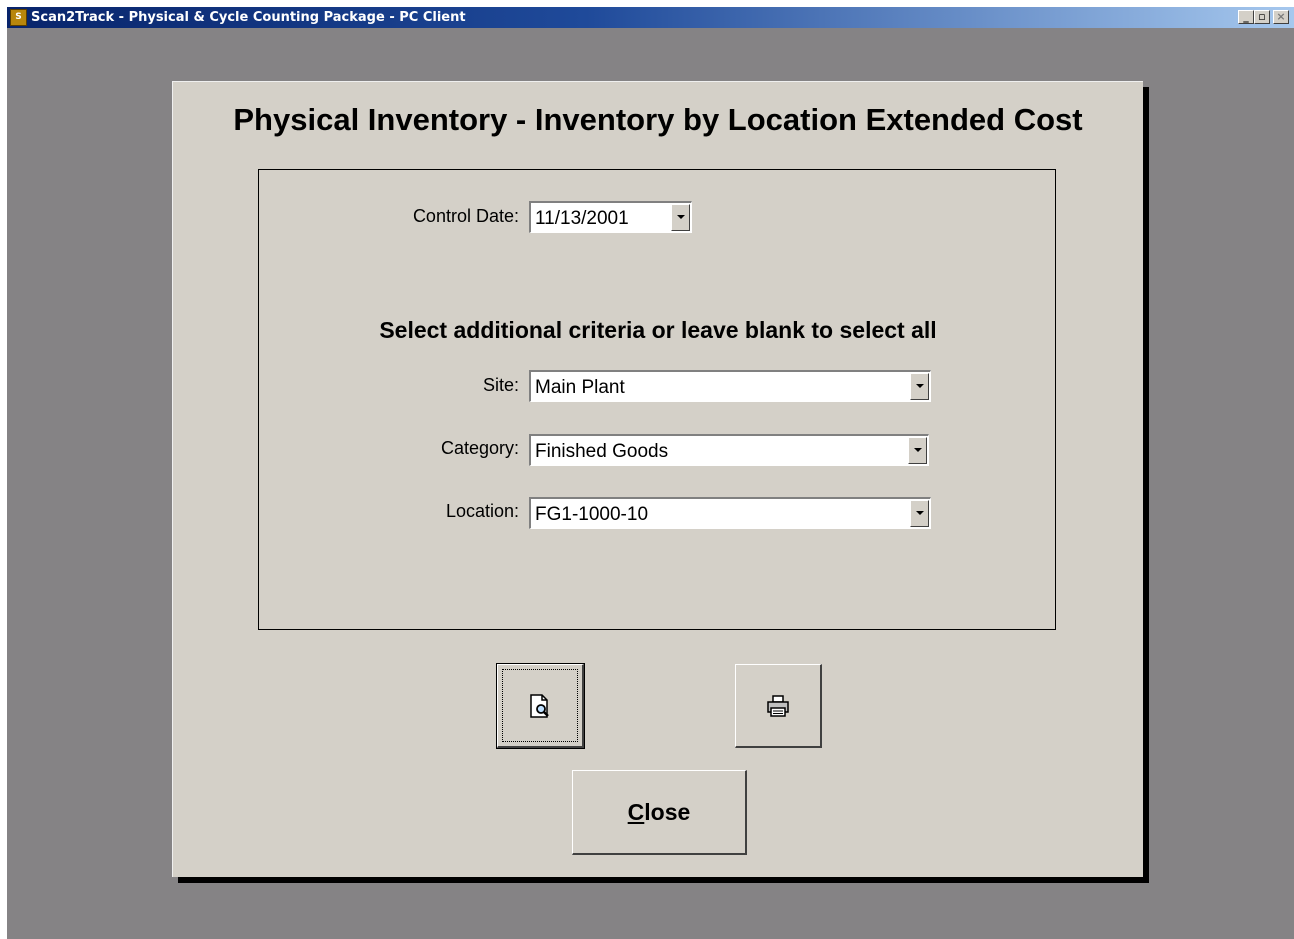  I want to click on minimize-button: _, so click(1246, 17).